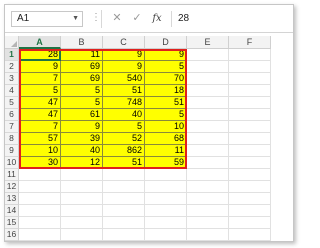 The image size is (320, 248). I want to click on cell-e11, so click(208, 175).